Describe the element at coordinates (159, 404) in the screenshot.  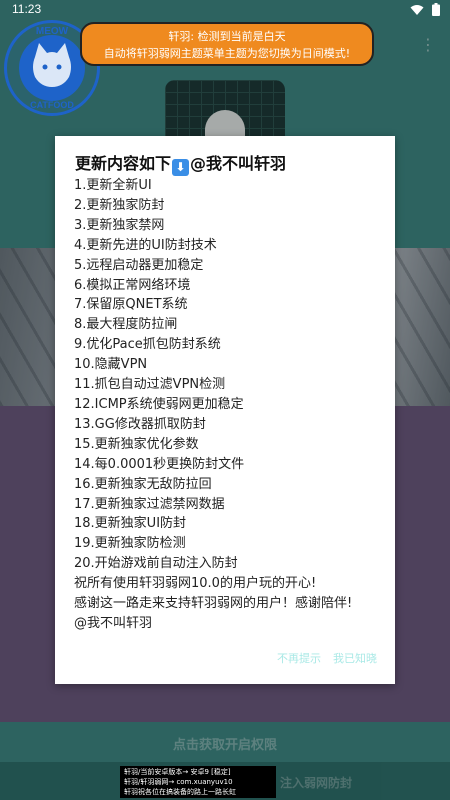
I see `update-note-item: 12.ICMP系统使弱网更加稳定` at that location.